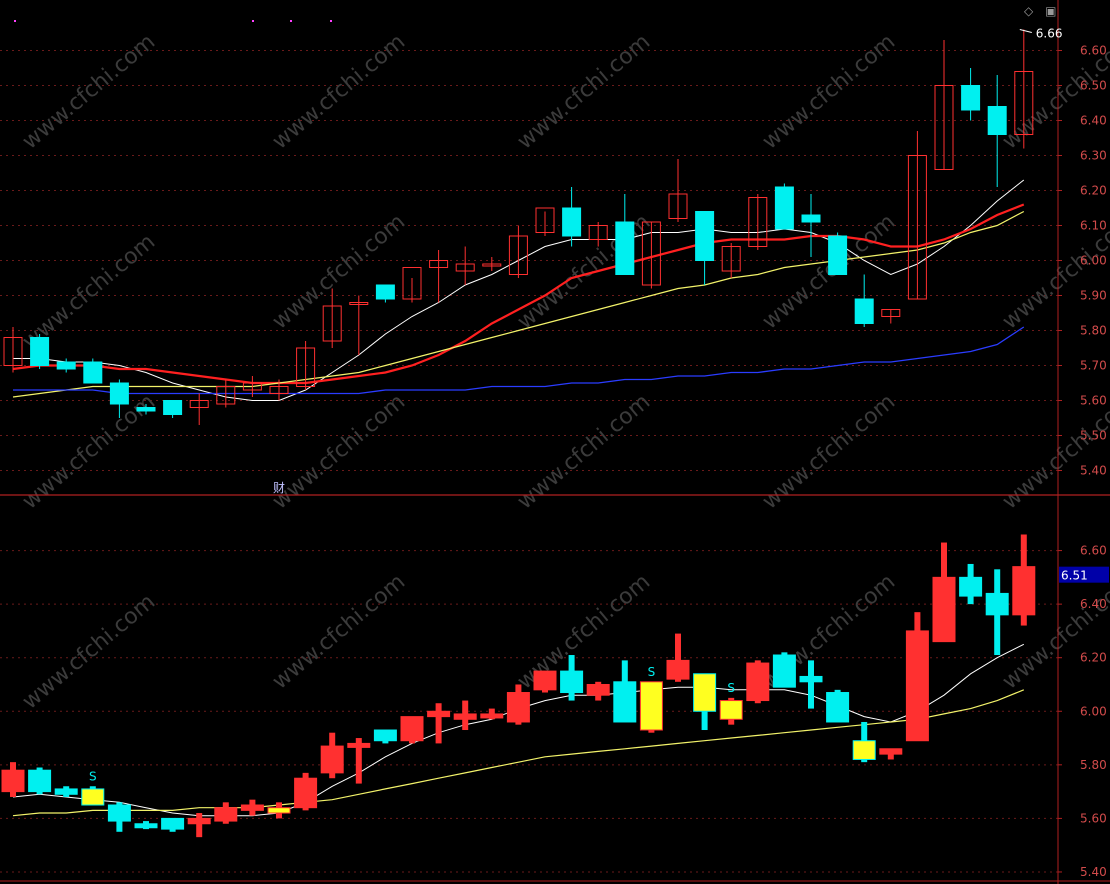 The image size is (1110, 884). I want to click on top-tick-label: 5.60, so click(1093, 401).